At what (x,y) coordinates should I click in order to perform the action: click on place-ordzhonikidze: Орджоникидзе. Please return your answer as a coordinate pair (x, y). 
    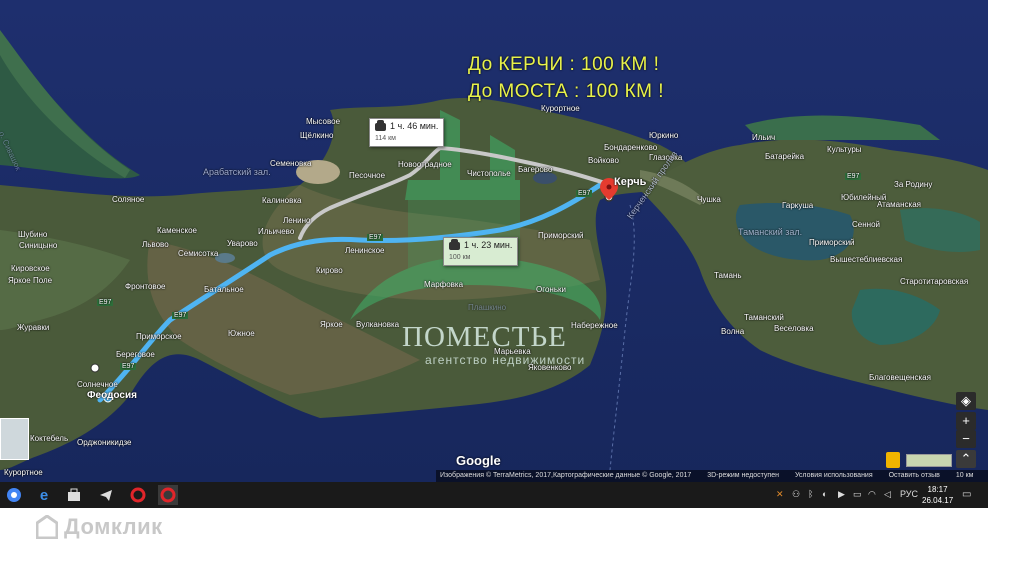
    Looking at the image, I should click on (104, 442).